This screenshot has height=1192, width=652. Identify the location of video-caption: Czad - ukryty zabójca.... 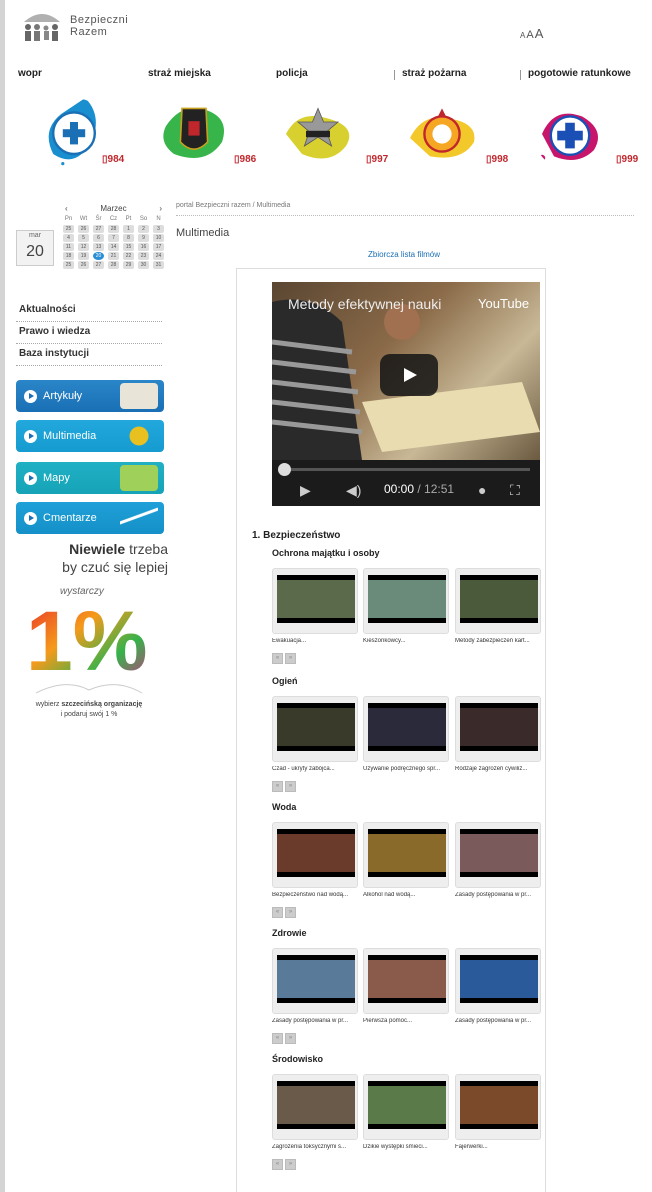
(316, 769).